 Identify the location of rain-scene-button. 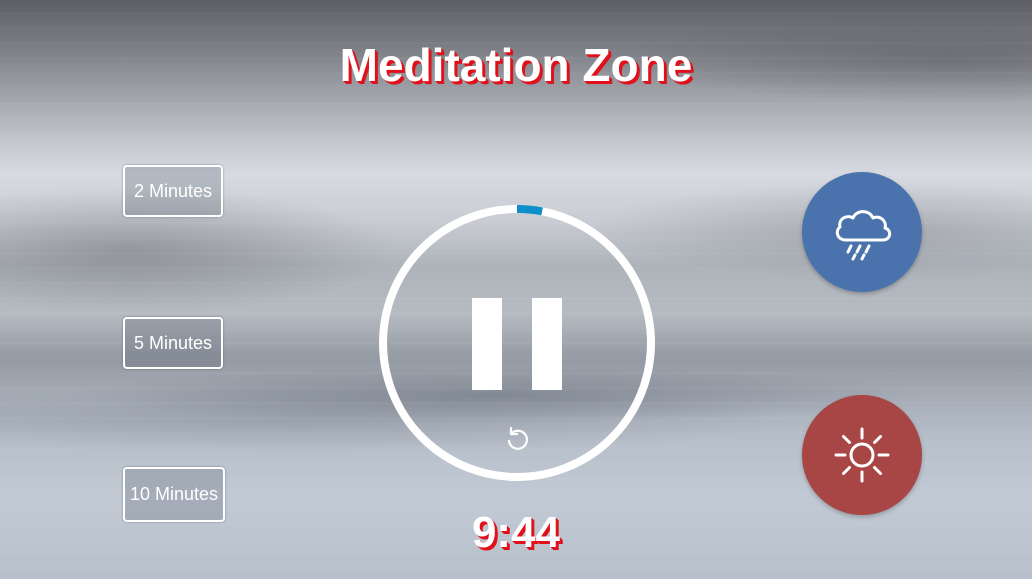
(862, 232).